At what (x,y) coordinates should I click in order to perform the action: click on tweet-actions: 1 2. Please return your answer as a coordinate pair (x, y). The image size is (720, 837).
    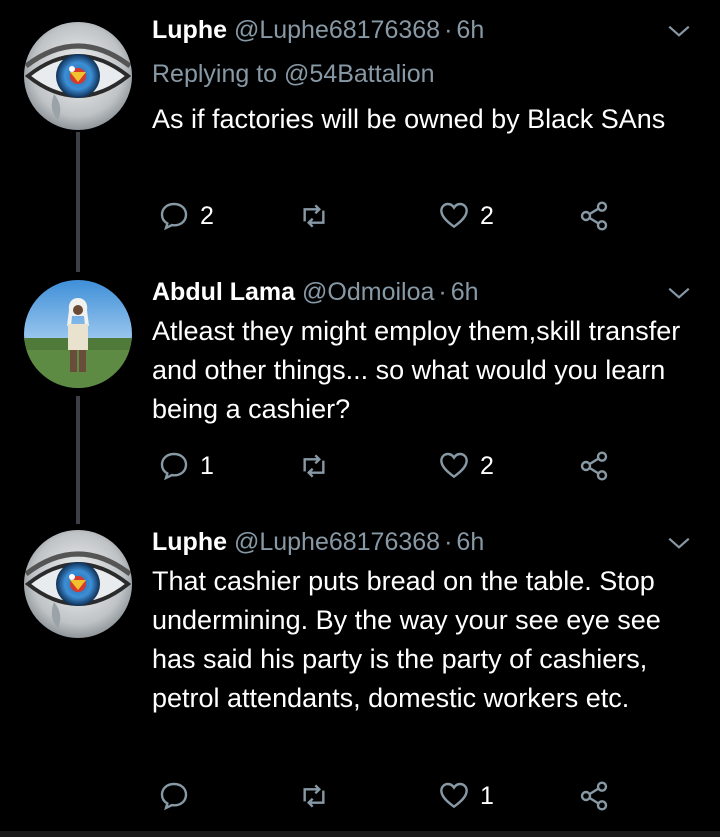
    Looking at the image, I should click on (392, 466).